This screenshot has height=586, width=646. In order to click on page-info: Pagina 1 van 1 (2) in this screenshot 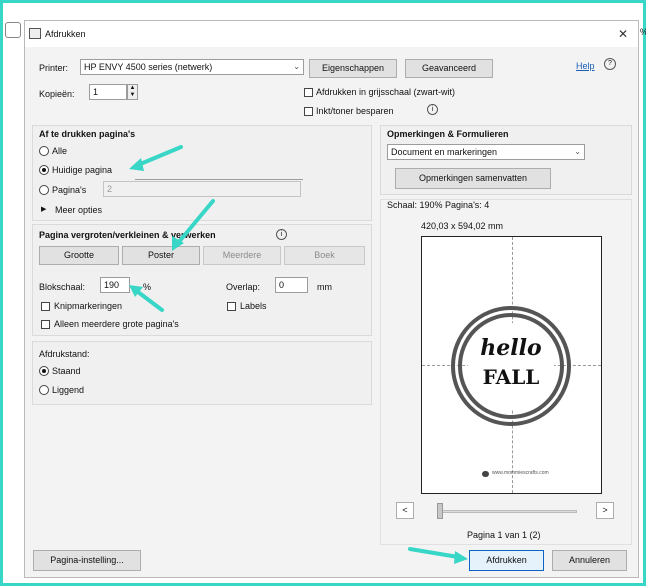, I will do `click(504, 535)`.